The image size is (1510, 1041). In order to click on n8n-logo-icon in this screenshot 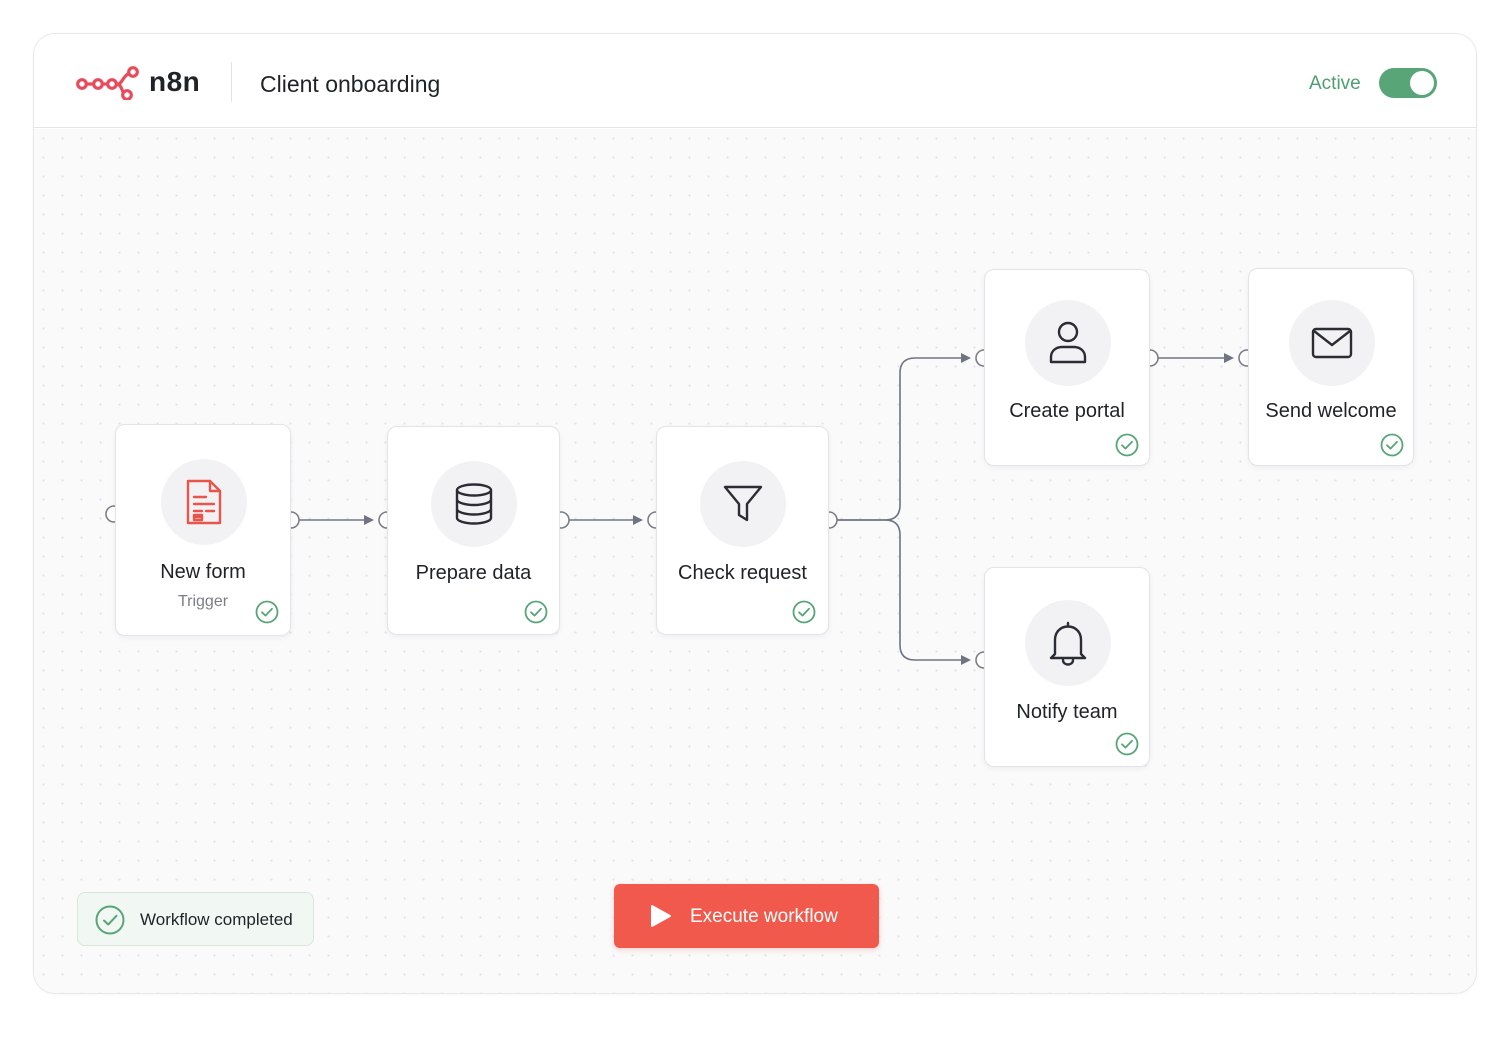, I will do `click(107, 83)`.